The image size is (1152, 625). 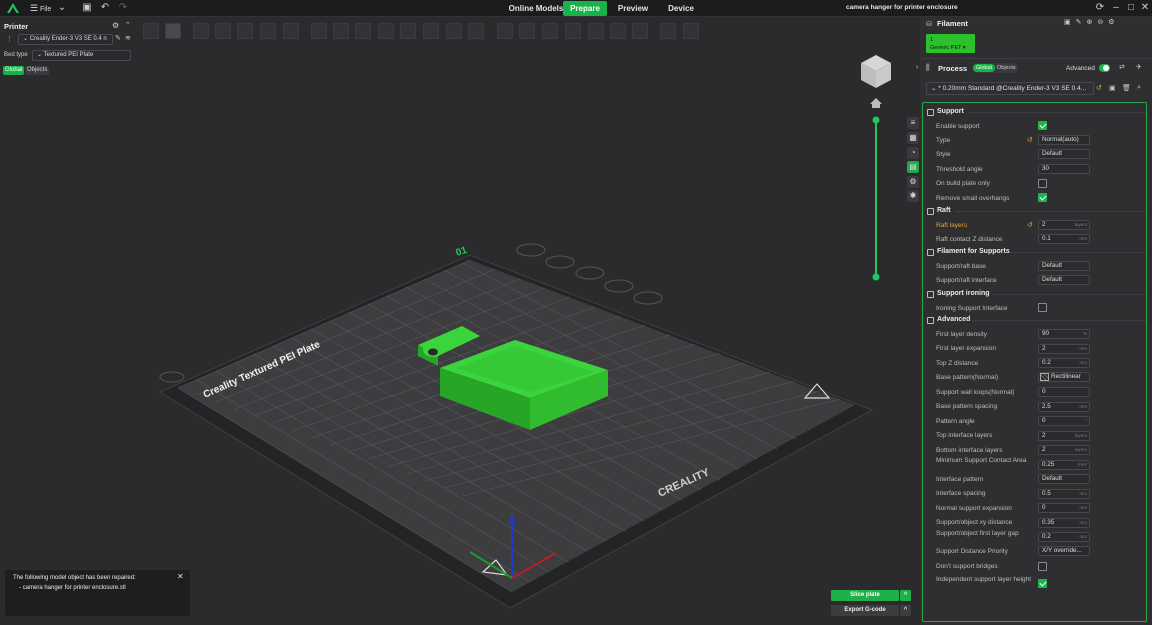 I want to click on redo-icon: ↷, so click(x=123, y=8).